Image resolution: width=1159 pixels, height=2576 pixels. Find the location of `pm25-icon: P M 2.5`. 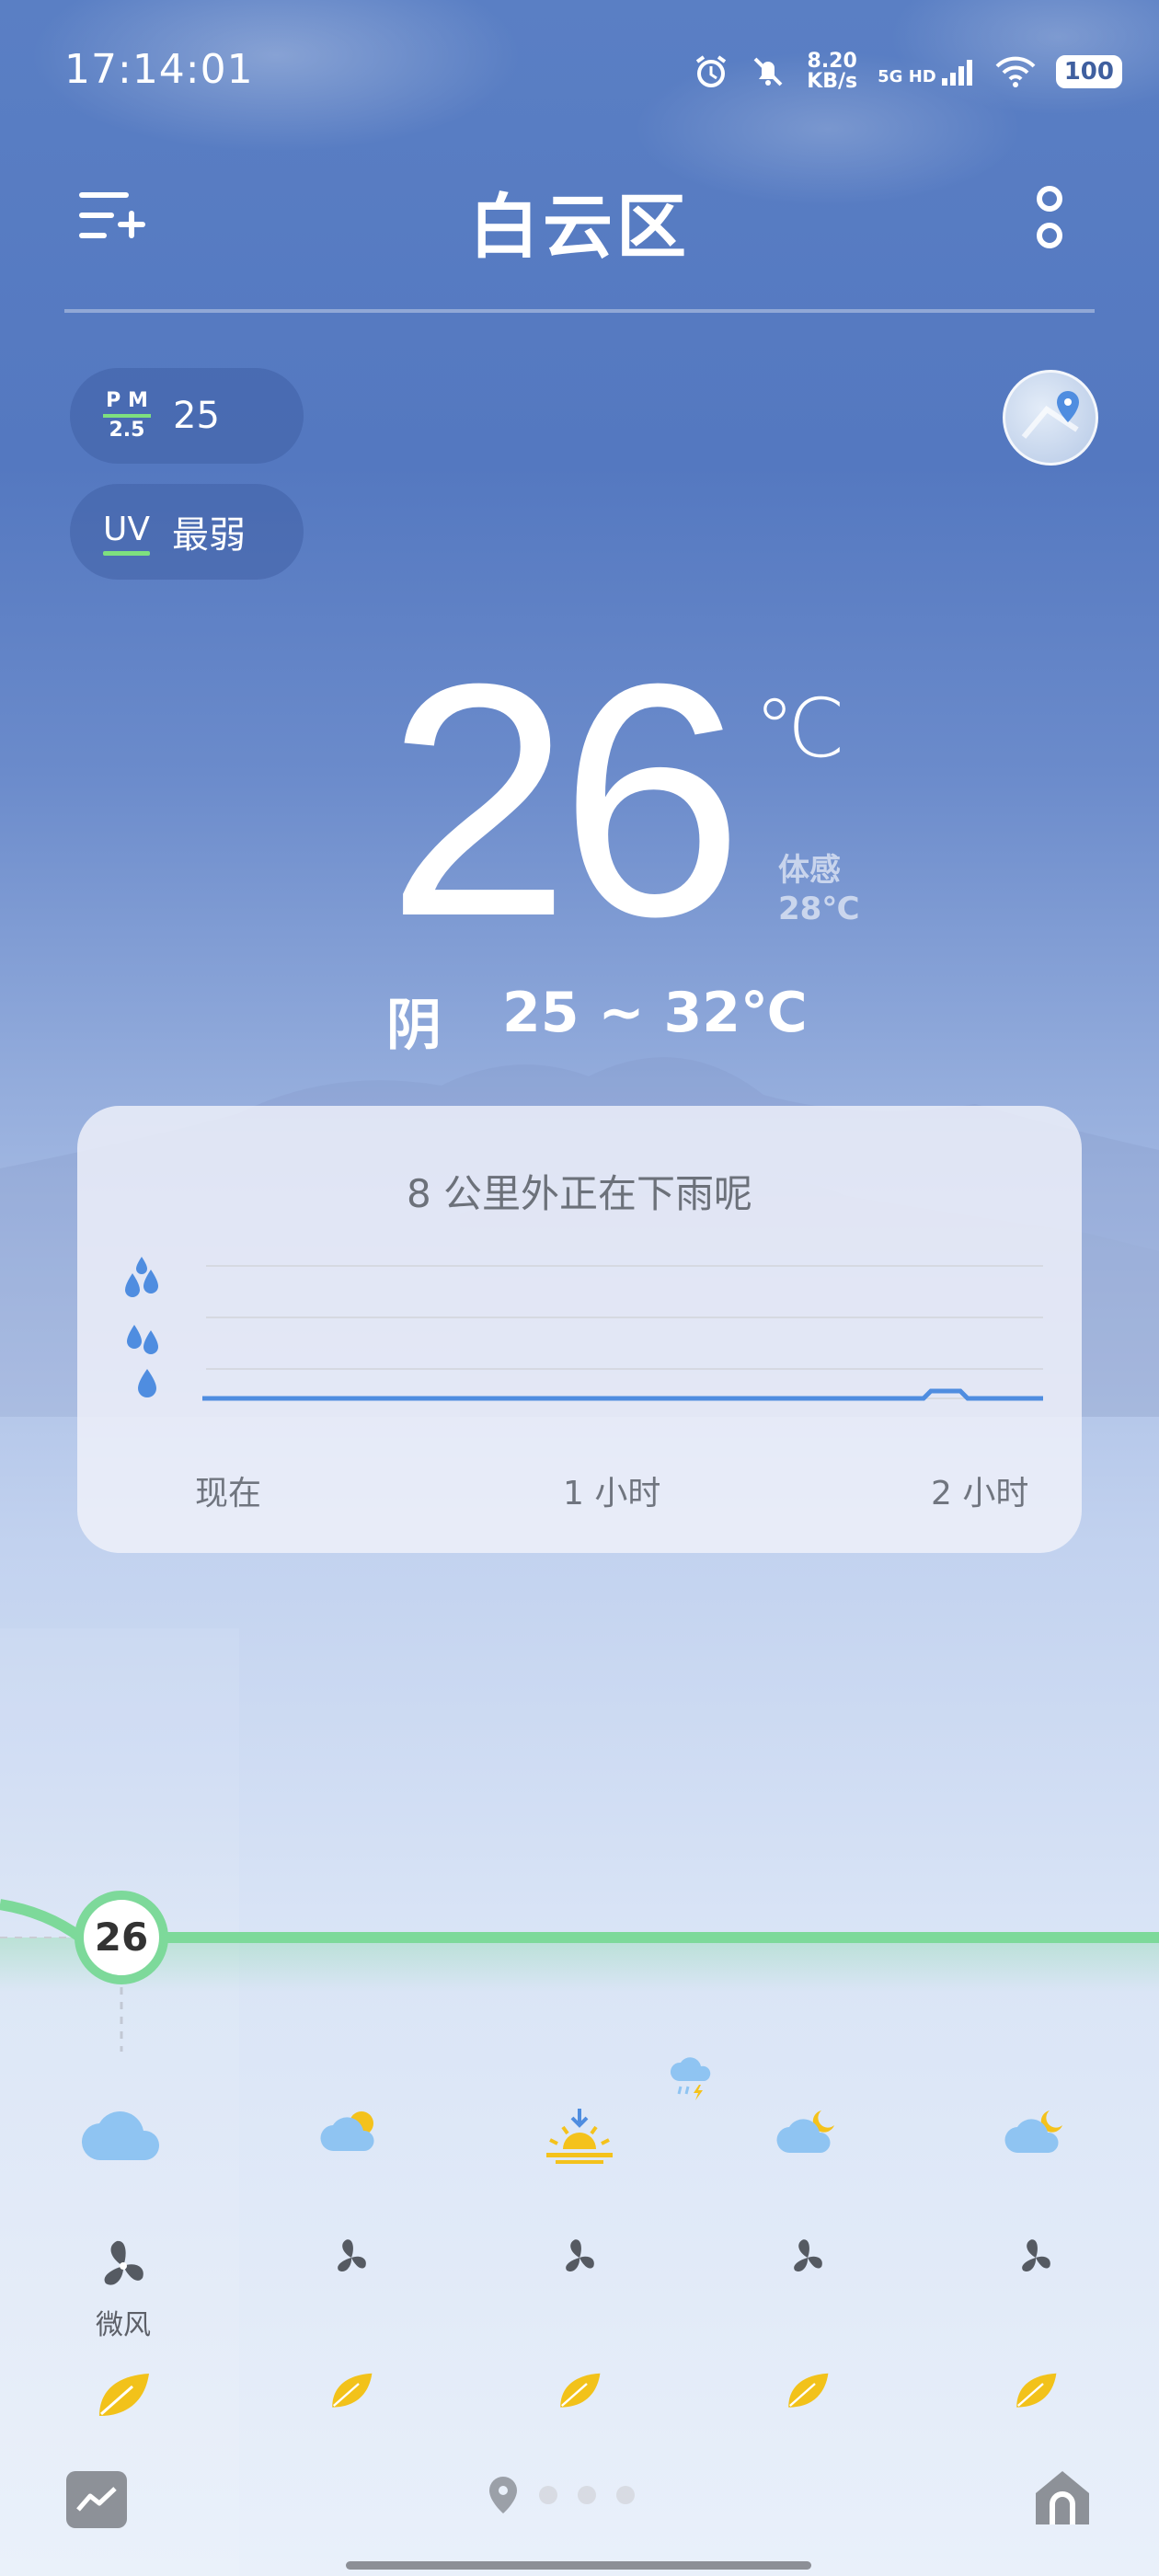

pm25-icon: P M 2.5 is located at coordinates (127, 416).